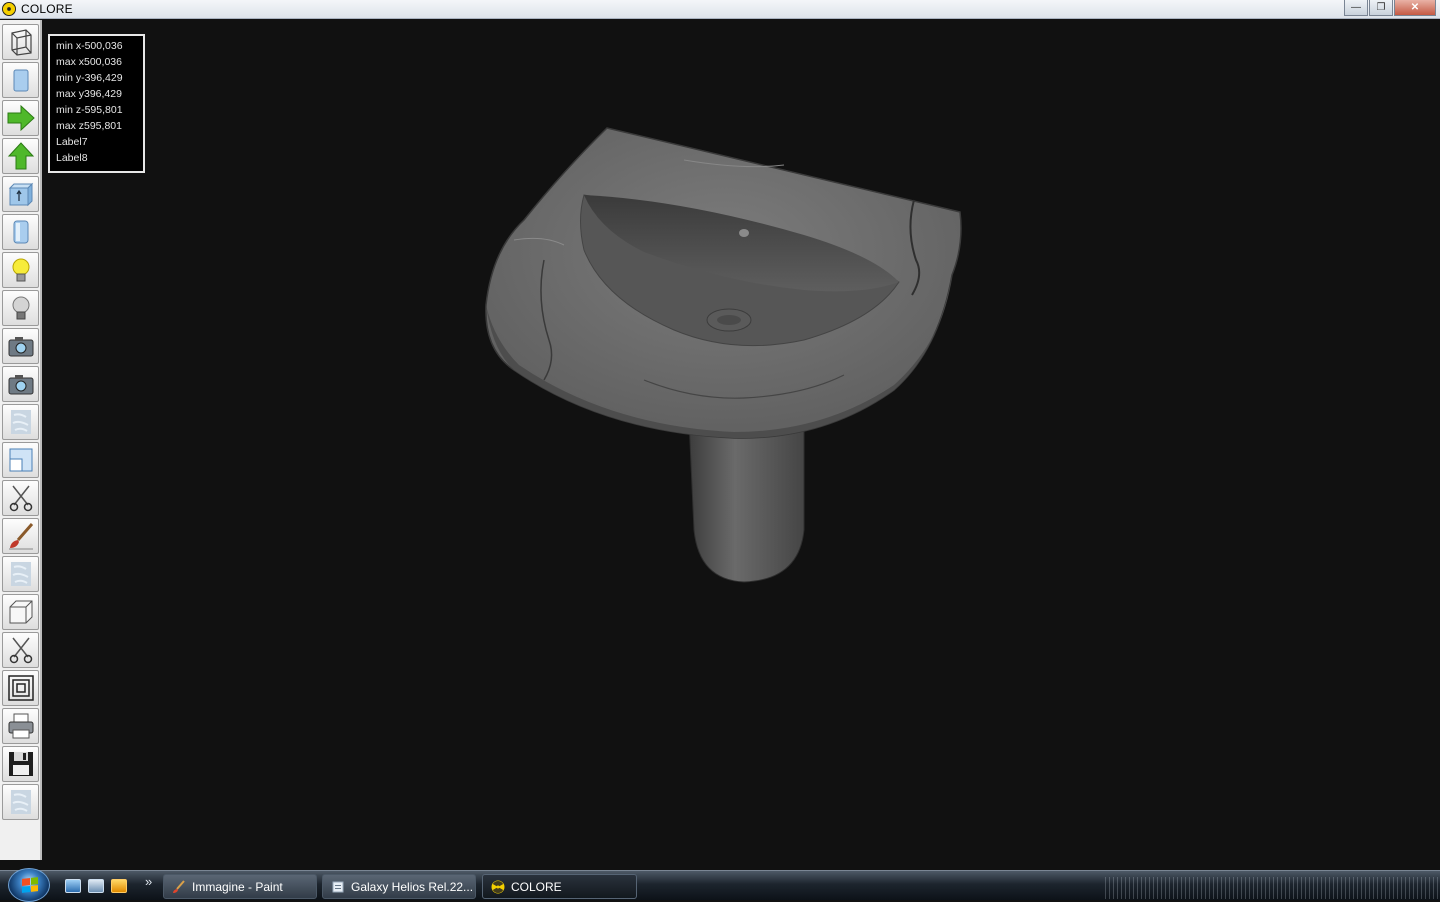  I want to click on scissors-2-button, so click(20, 650).